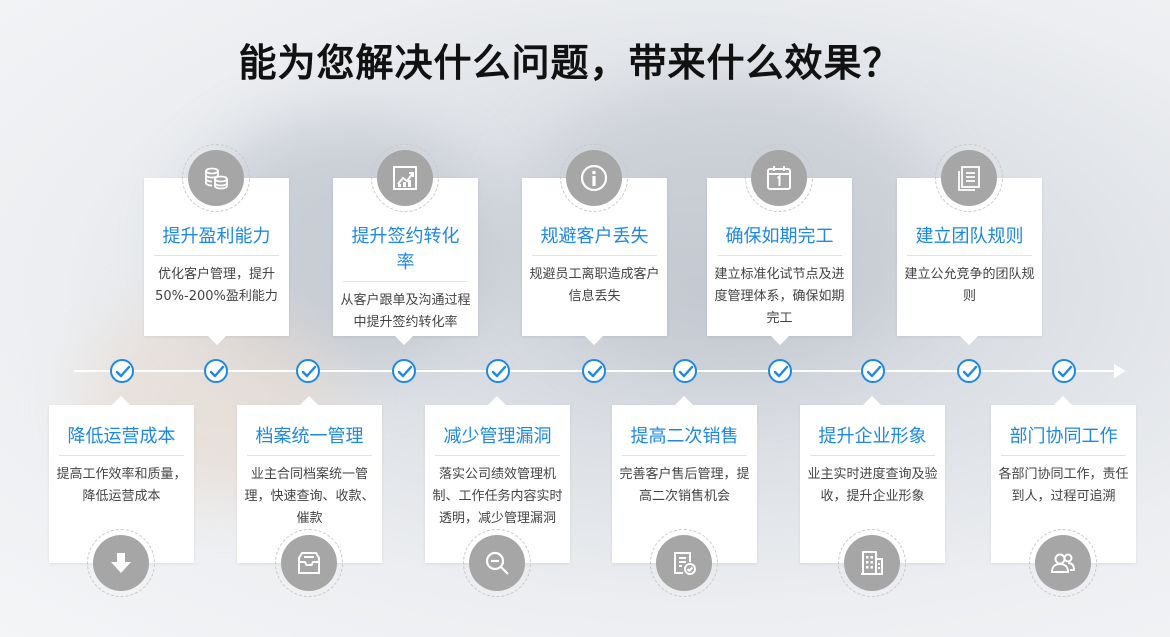 This screenshot has width=1170, height=637. I want to click on card-title: 提升企业形象, so click(872, 439).